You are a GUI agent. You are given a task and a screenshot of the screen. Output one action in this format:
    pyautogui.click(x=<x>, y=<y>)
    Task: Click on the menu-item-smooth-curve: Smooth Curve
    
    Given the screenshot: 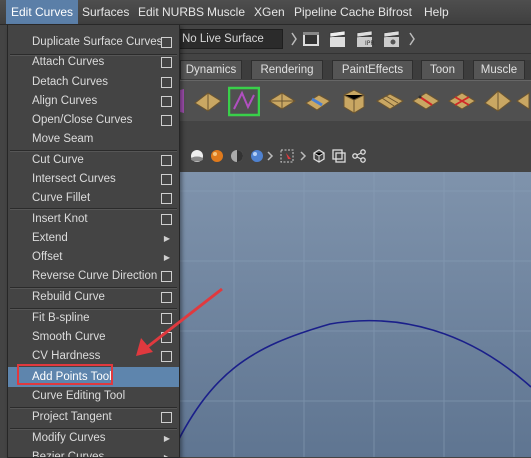 What is the action you would take?
    pyautogui.click(x=93, y=337)
    